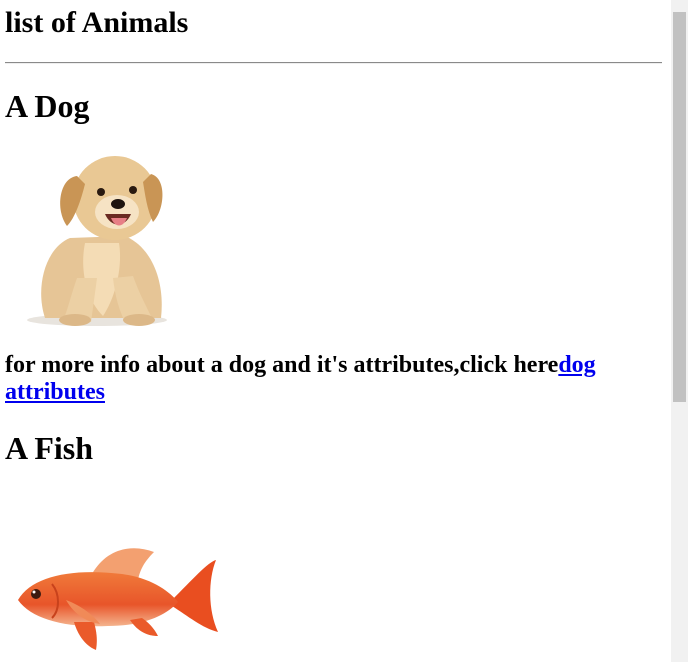 This screenshot has height=662, width=688. I want to click on fish-anal-fin, so click(144, 627).